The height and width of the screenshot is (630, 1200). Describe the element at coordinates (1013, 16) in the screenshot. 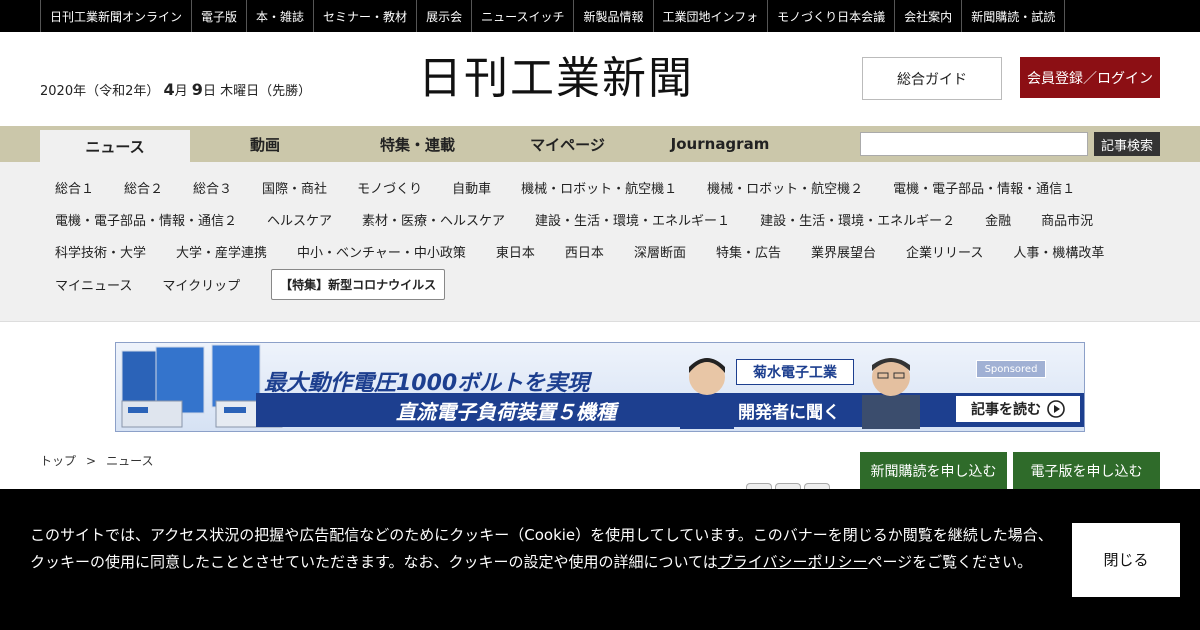

I see `top-nav-item-subscription: 新聞購読・試読` at that location.